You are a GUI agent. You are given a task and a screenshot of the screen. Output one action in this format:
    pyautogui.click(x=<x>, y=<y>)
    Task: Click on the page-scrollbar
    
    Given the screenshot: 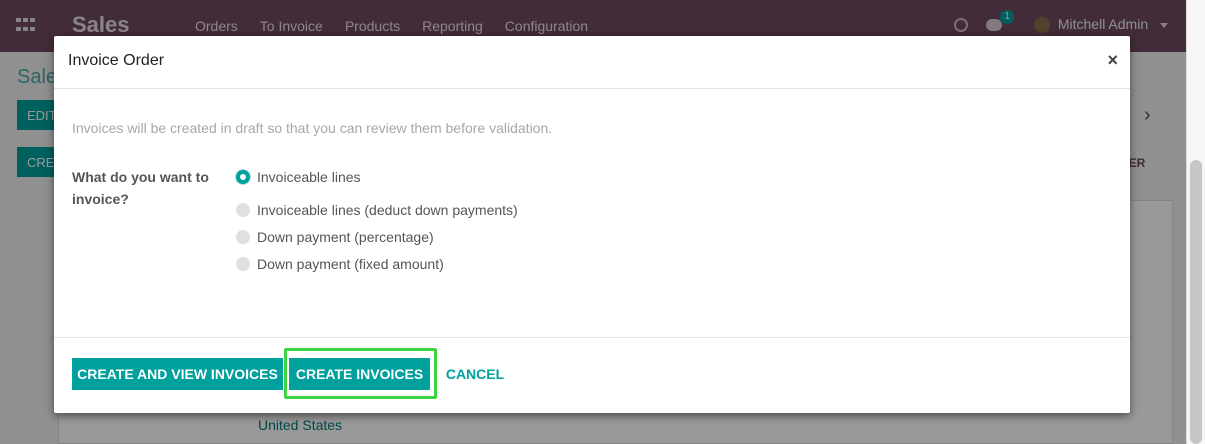 What is the action you would take?
    pyautogui.click(x=1195, y=222)
    